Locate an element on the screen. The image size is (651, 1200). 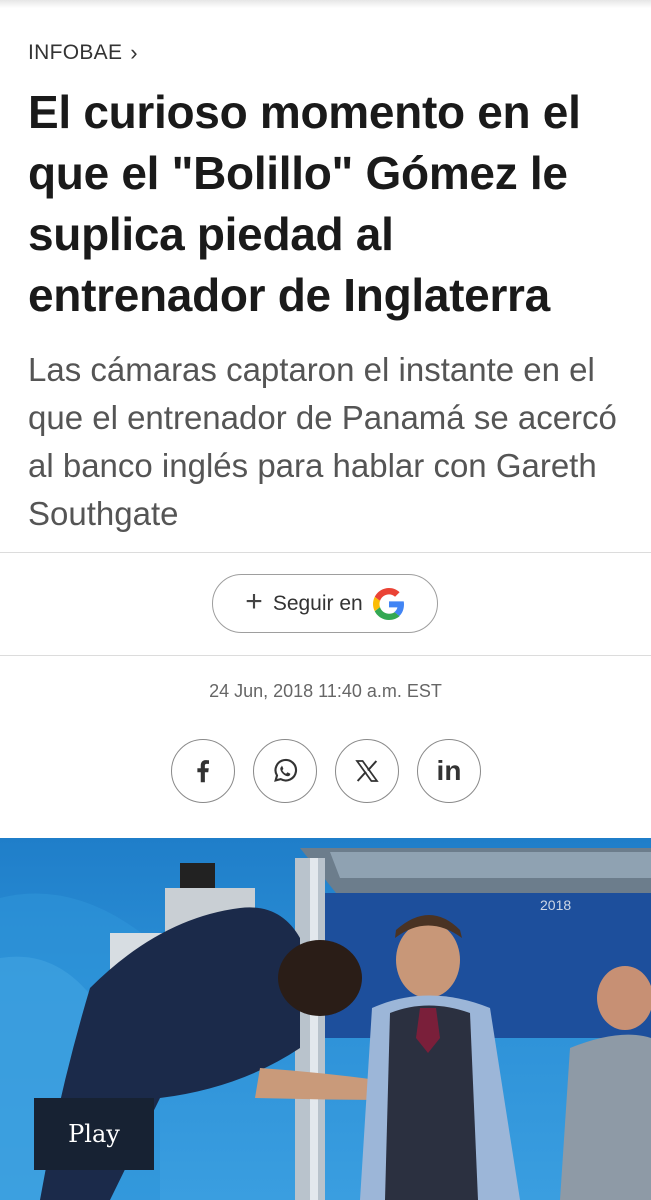
chevron-right-icon: › is located at coordinates (134, 52).